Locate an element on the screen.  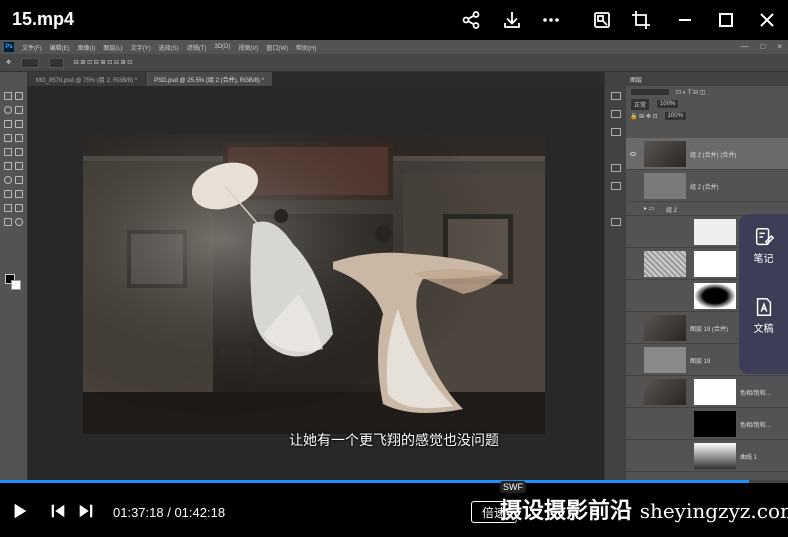
ps-menu-item: 文件(F) is located at coordinates (32, 48).